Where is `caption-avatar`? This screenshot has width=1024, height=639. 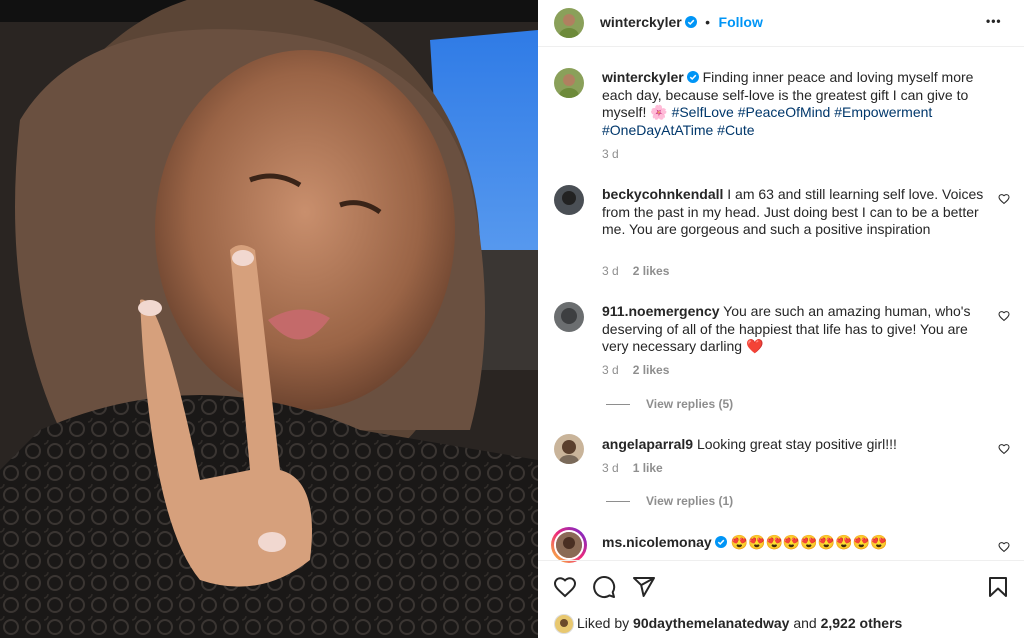 caption-avatar is located at coordinates (569, 83).